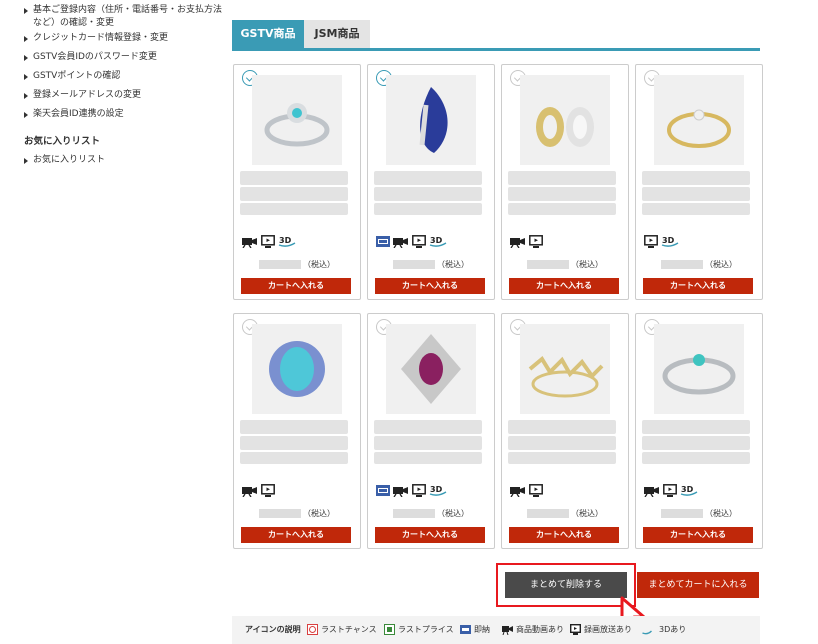 This screenshot has width=818, height=644. I want to click on delete-all-button: まとめて削除する, so click(566, 585).